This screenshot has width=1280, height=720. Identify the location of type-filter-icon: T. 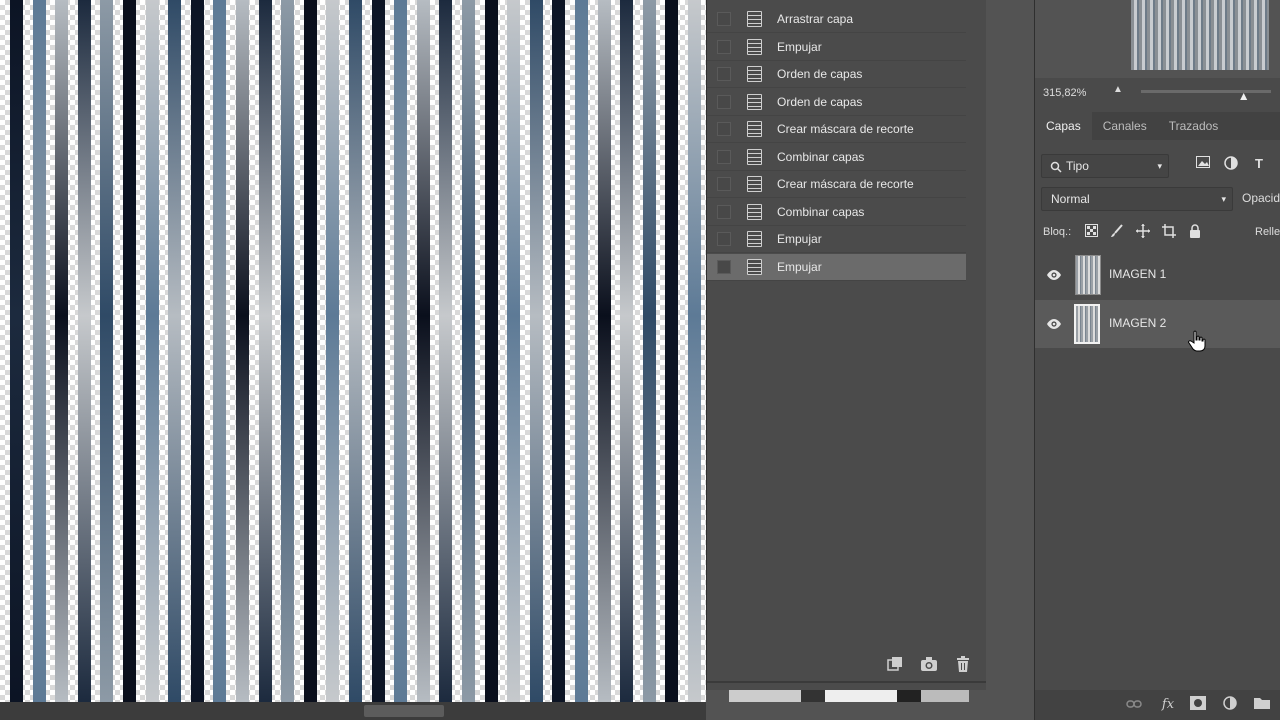
(1259, 164).